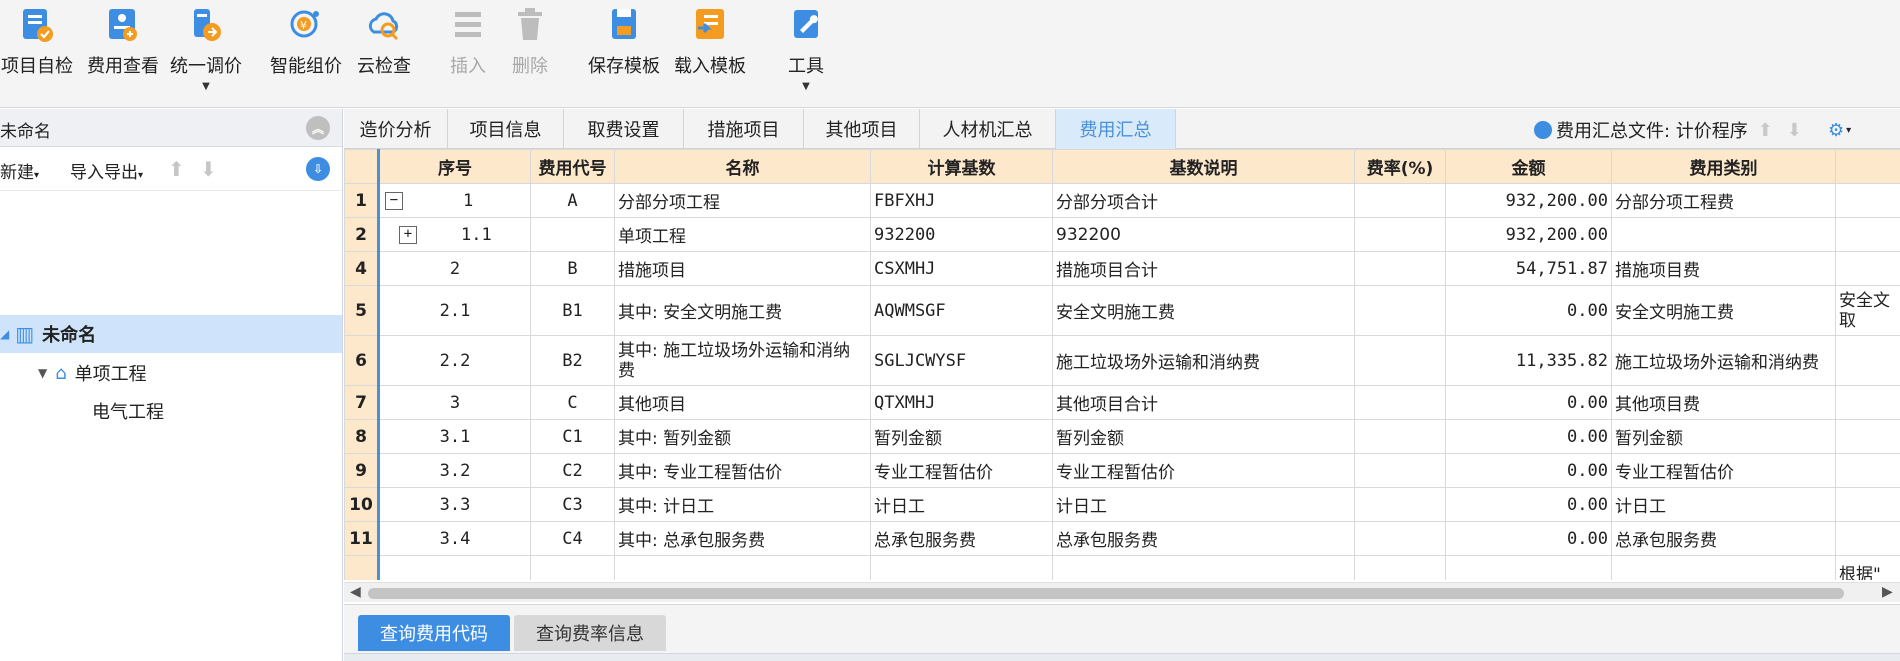 The image size is (1900, 661). What do you see at coordinates (1203, 470) in the screenshot?
I see `cell-base-desc: 专业工程暂估价` at bounding box center [1203, 470].